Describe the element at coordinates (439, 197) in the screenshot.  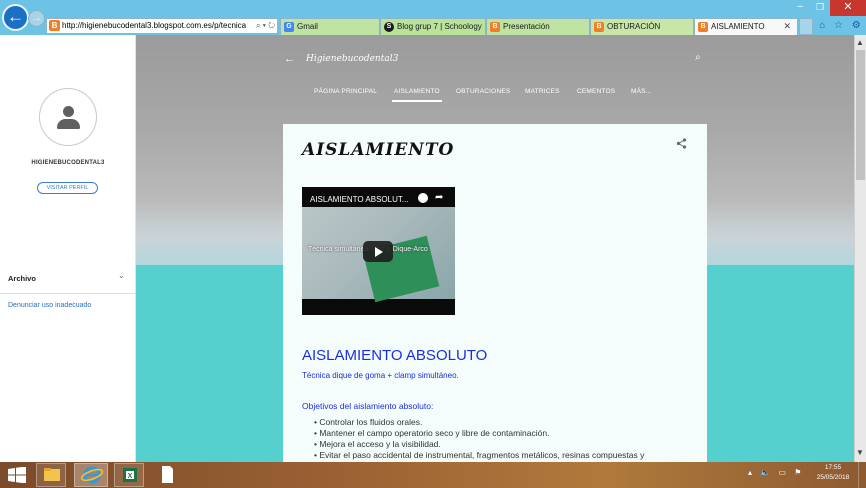
I see `video-share-icon: ➦` at that location.